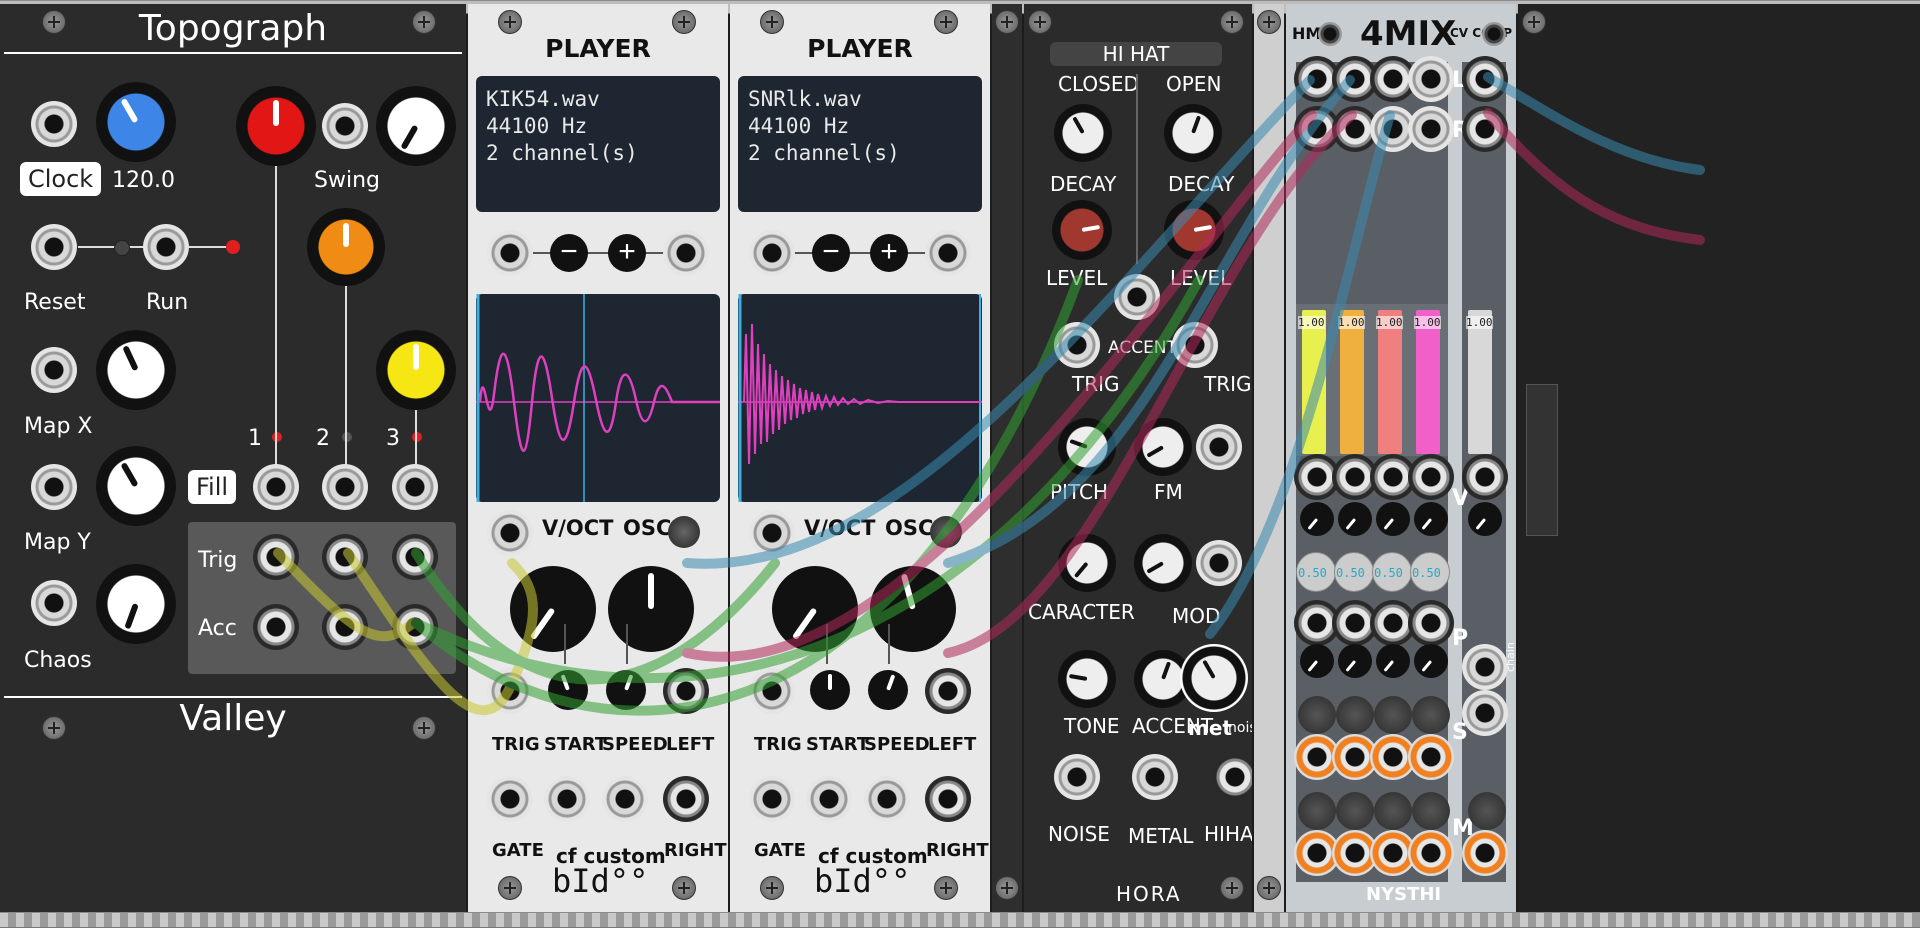  Describe the element at coordinates (54, 124) in the screenshot. I see `clock-input-jack` at that location.